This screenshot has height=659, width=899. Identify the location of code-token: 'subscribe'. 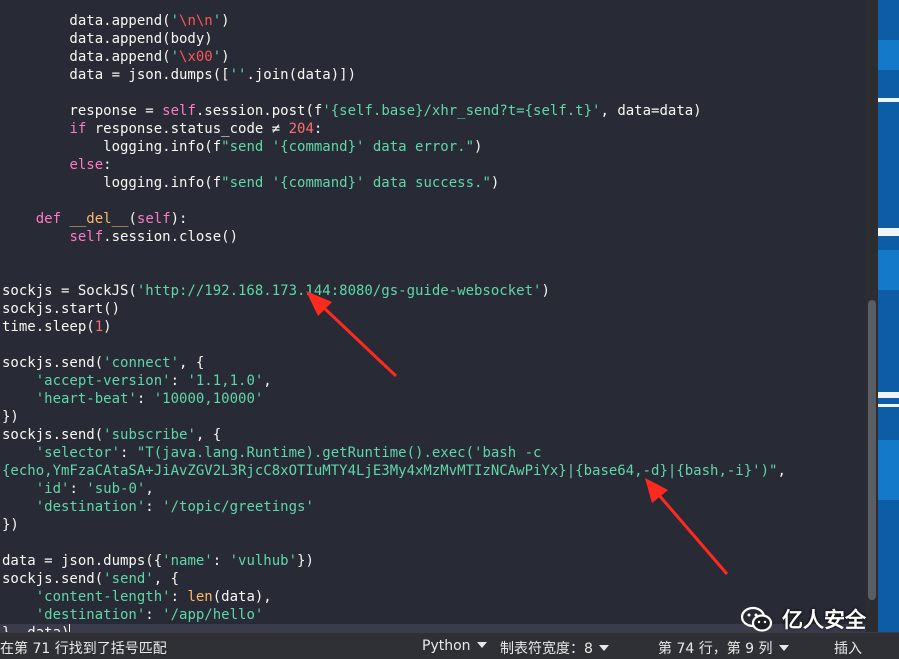
(149, 435).